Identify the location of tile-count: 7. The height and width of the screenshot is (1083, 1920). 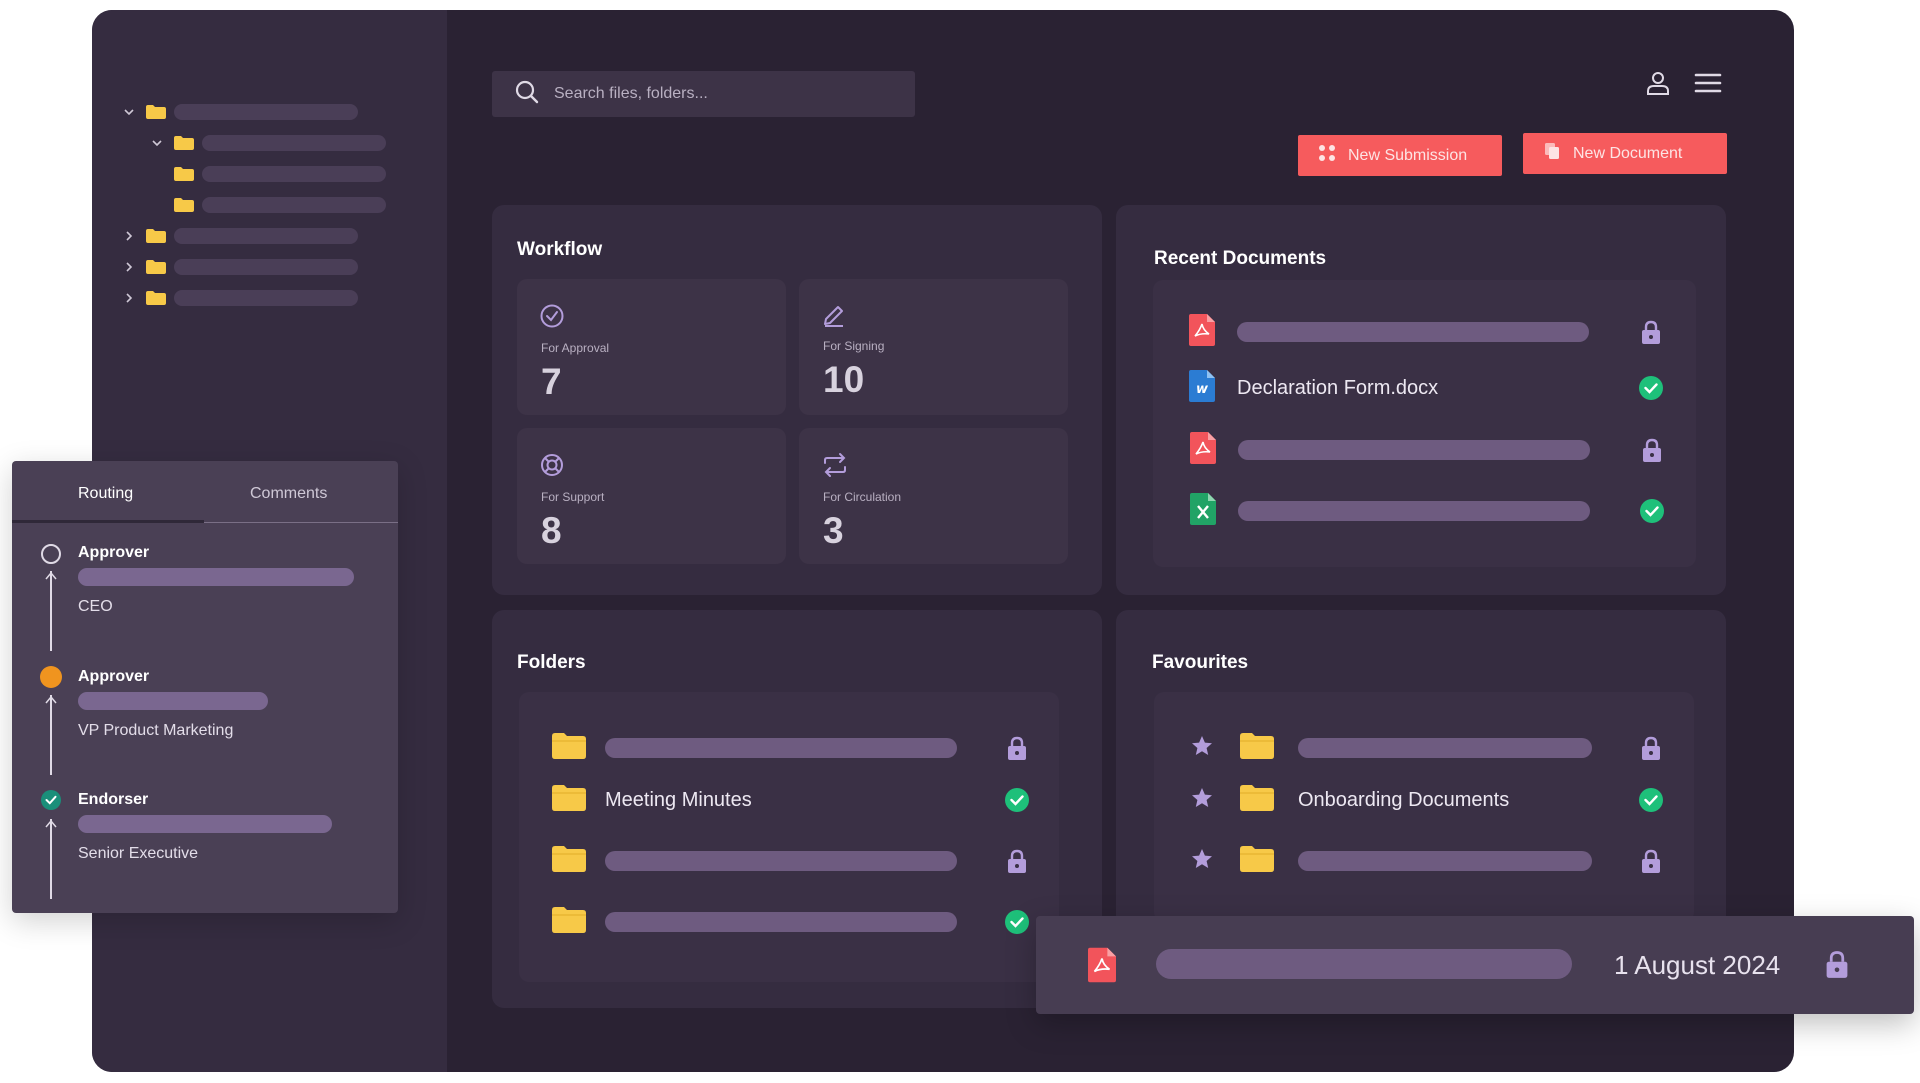
(551, 381).